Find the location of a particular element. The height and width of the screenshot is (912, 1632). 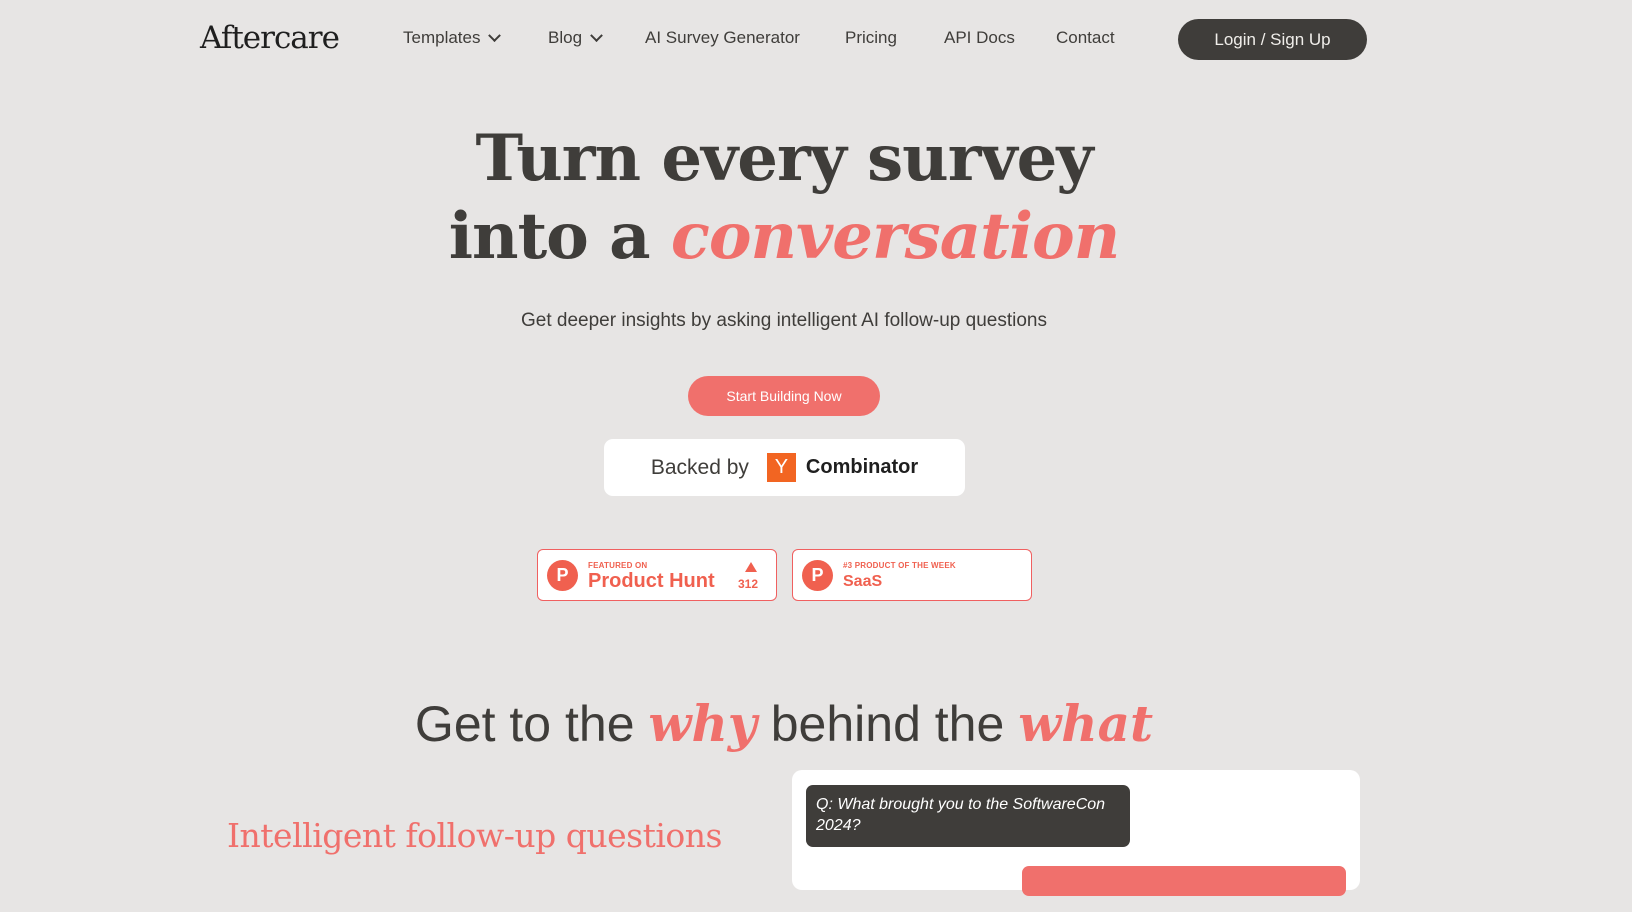

yc-icon: Y is located at coordinates (781, 467).